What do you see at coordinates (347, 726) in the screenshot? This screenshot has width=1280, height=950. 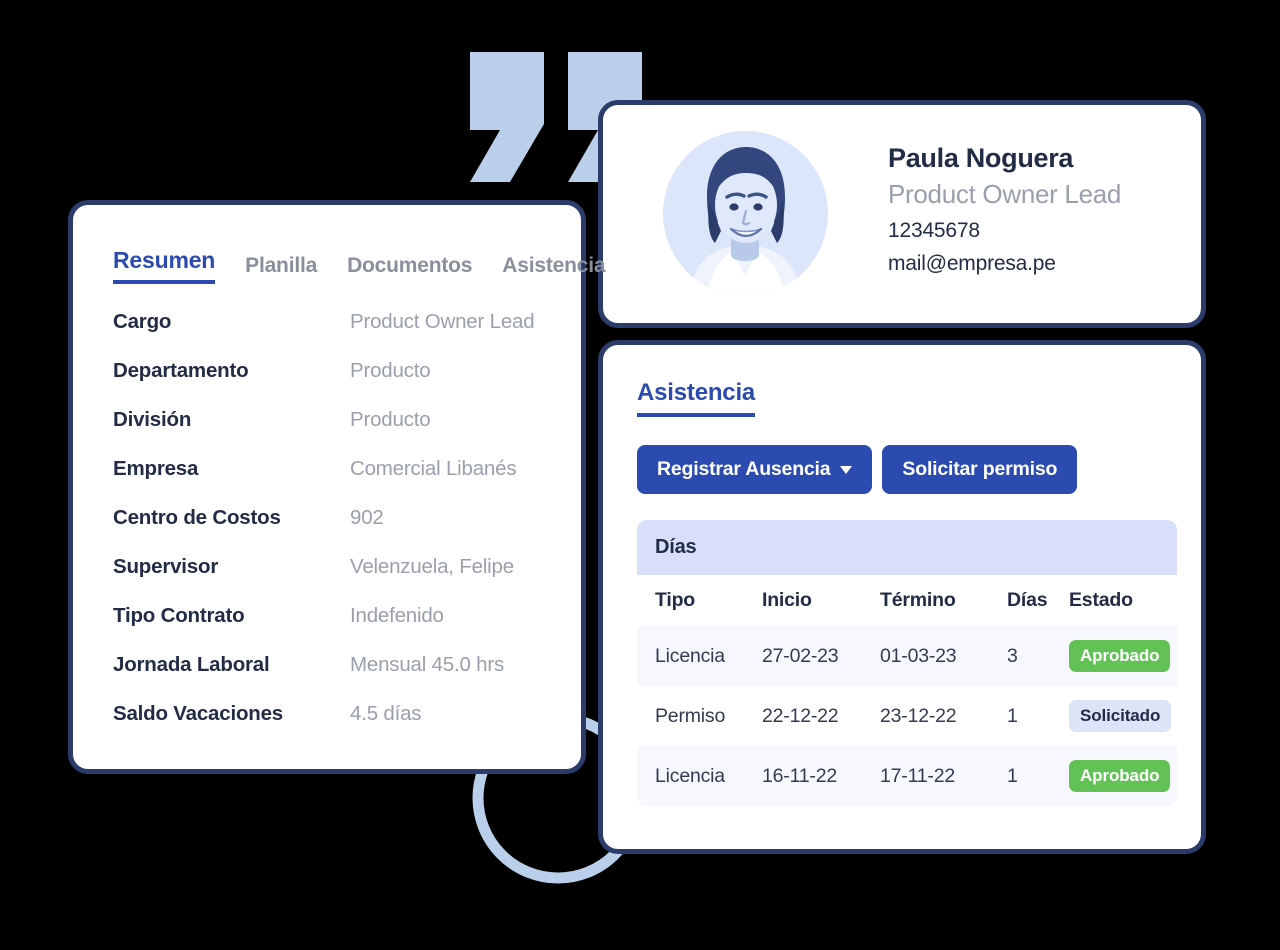 I see `summary-row: Saldo Vacaciones 4.5 días` at bounding box center [347, 726].